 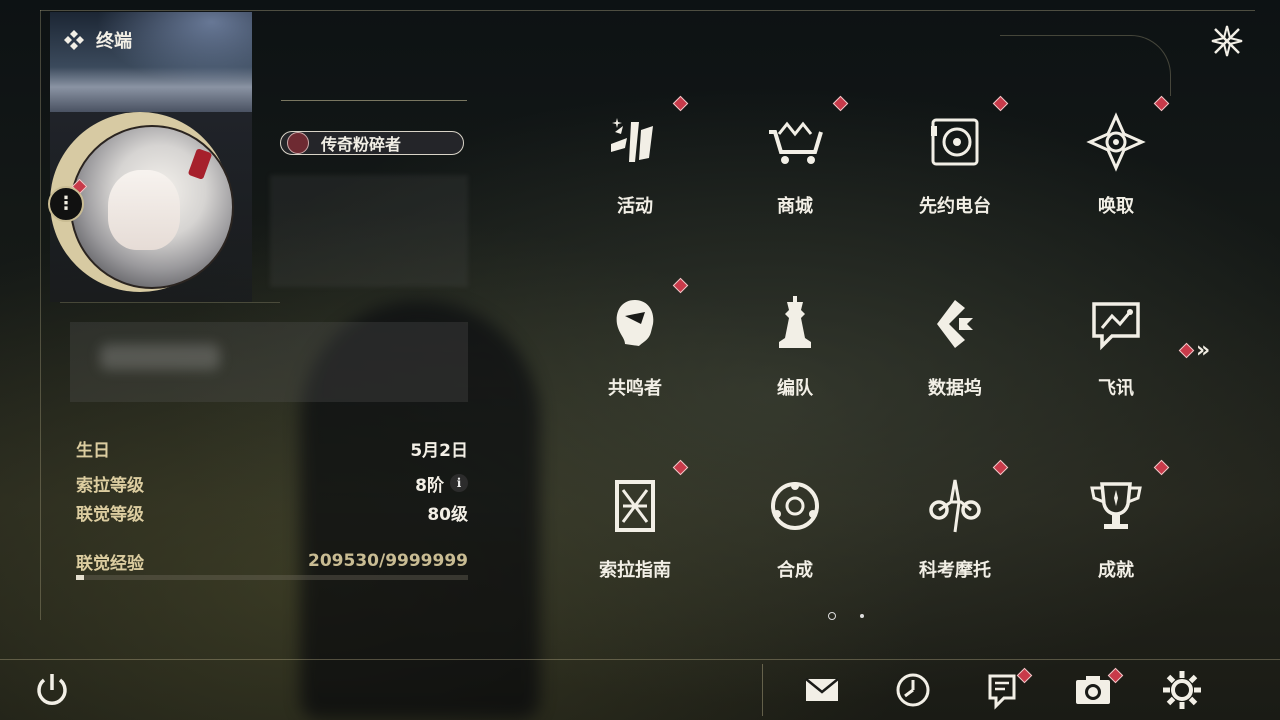 I want to click on title-badge: 传奇粉碎者, so click(x=372, y=143).